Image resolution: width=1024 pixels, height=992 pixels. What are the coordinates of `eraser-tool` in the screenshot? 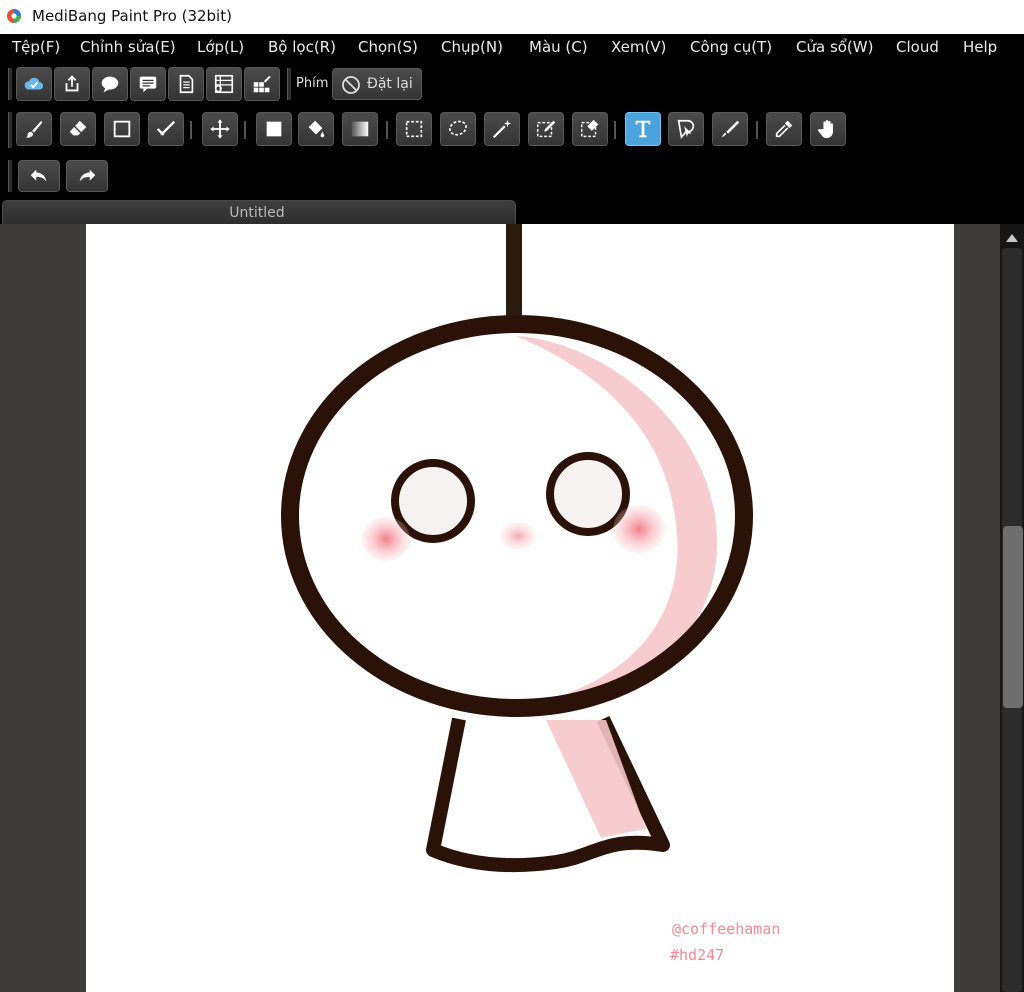 It's located at (78, 129).